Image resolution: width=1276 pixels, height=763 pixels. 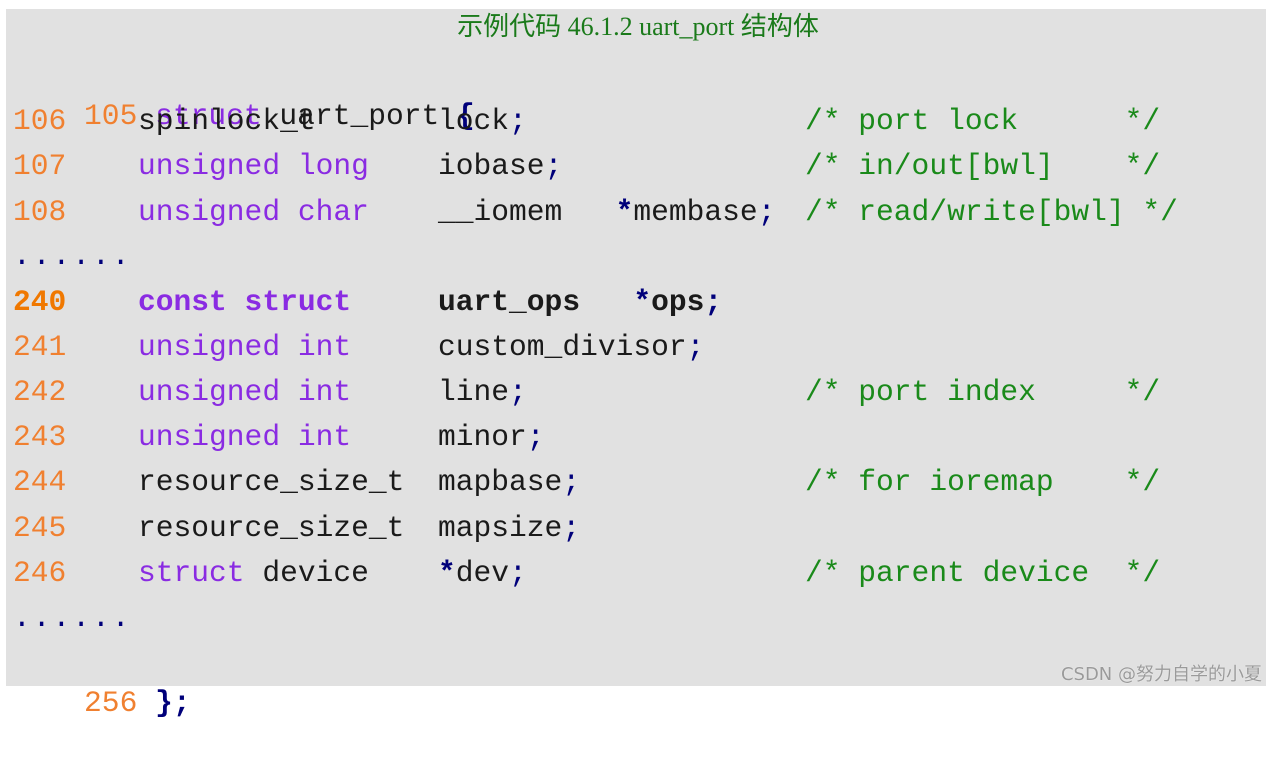 What do you see at coordinates (1161, 674) in the screenshot?
I see `watermark: CSDN @努力自学的小夏` at bounding box center [1161, 674].